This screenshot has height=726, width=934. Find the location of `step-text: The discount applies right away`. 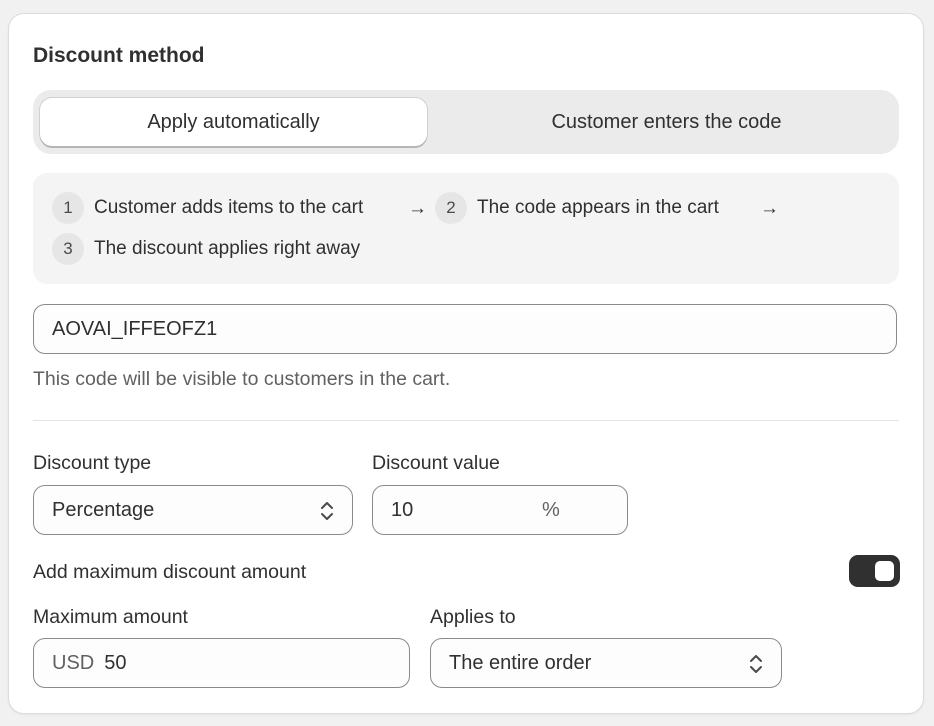

step-text: The discount applies right away is located at coordinates (227, 248).